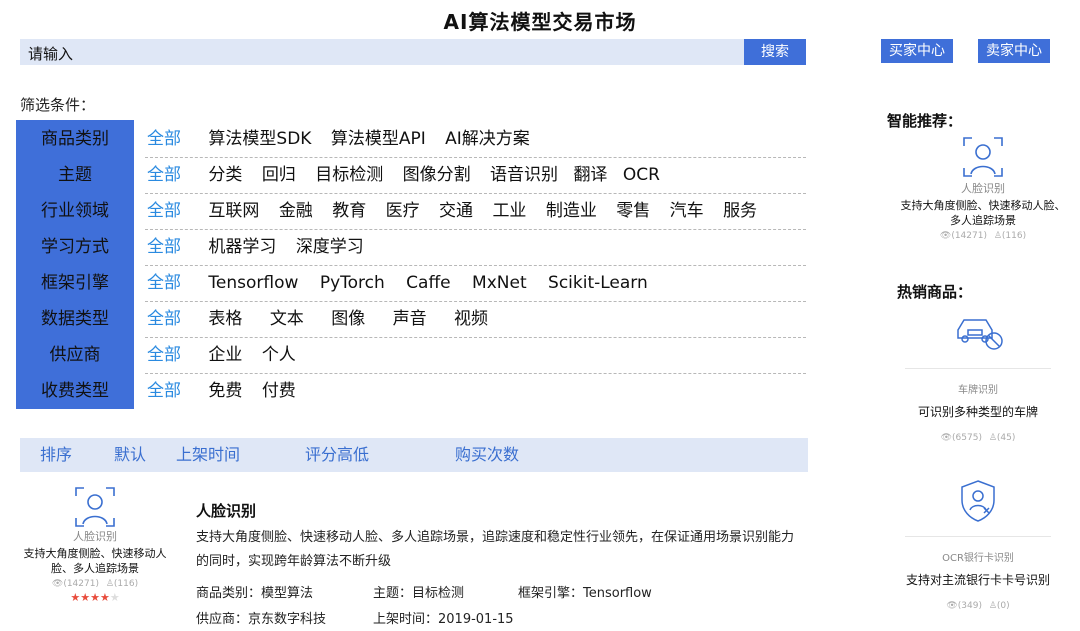  Describe the element at coordinates (287, 319) in the screenshot. I see `filter-option: 文本` at that location.